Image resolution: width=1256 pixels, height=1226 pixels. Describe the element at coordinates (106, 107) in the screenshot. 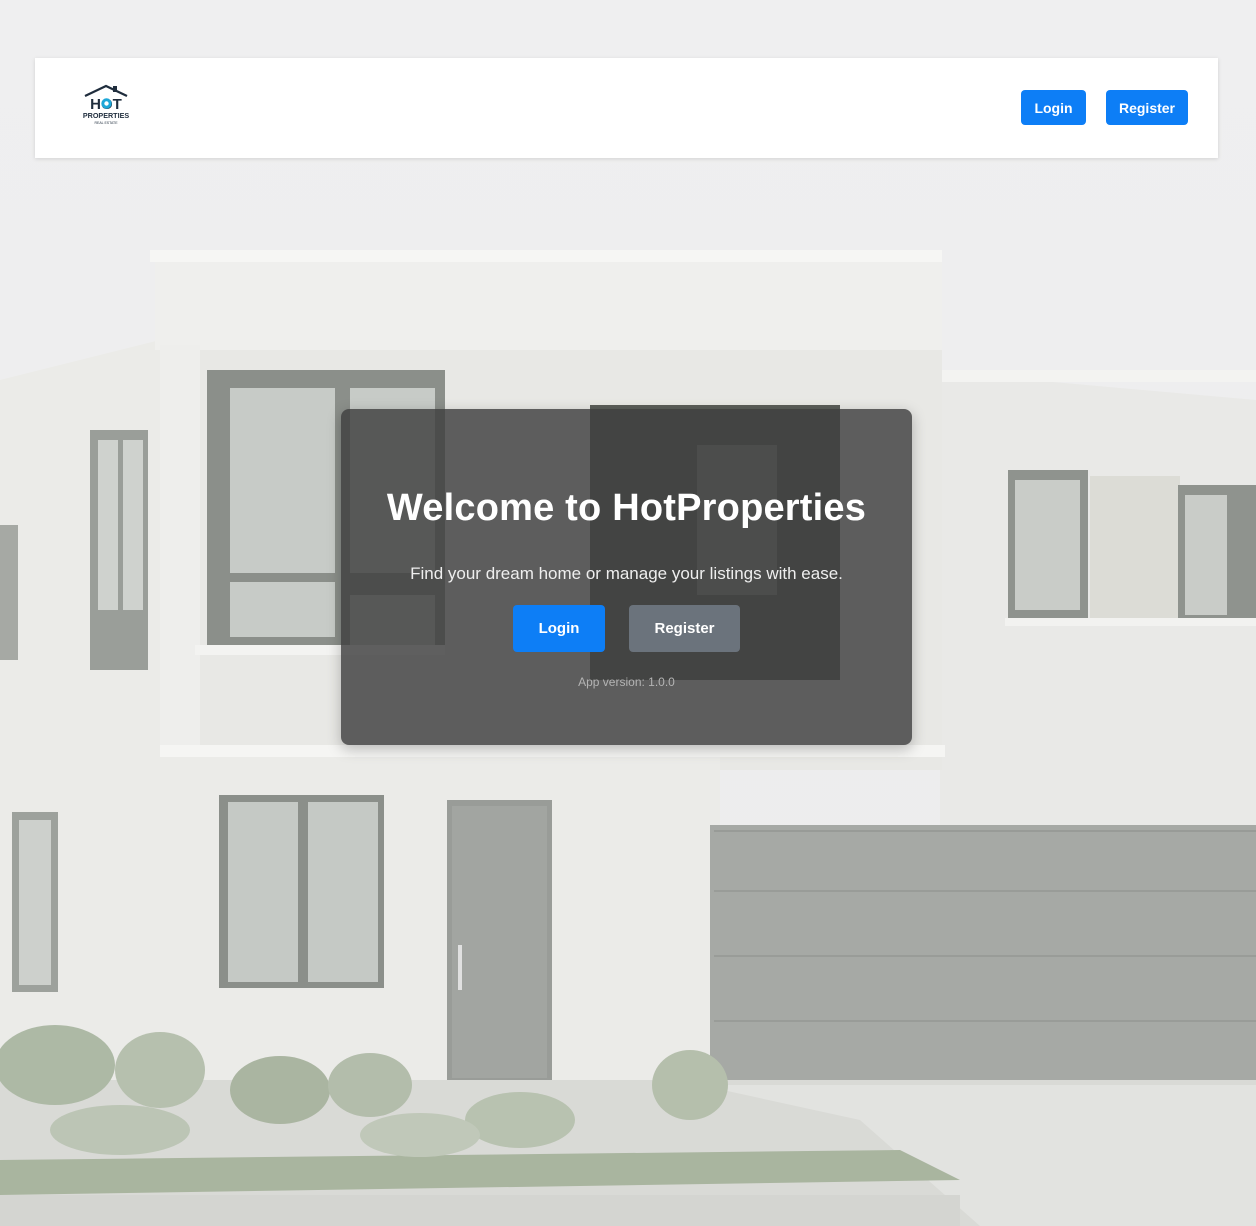

I see `brand-logo: HOT PROPERTIES REAL ESTATE` at that location.